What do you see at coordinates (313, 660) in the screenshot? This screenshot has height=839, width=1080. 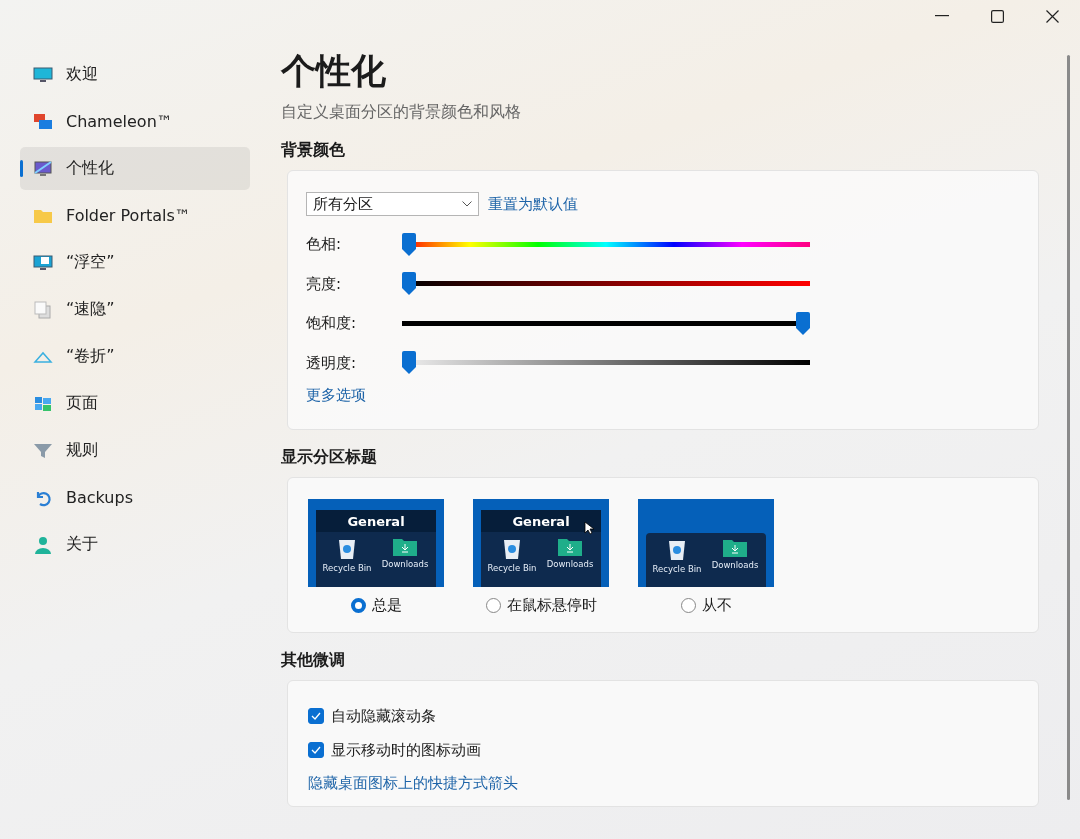 I see `section-heading: 其他微调` at bounding box center [313, 660].